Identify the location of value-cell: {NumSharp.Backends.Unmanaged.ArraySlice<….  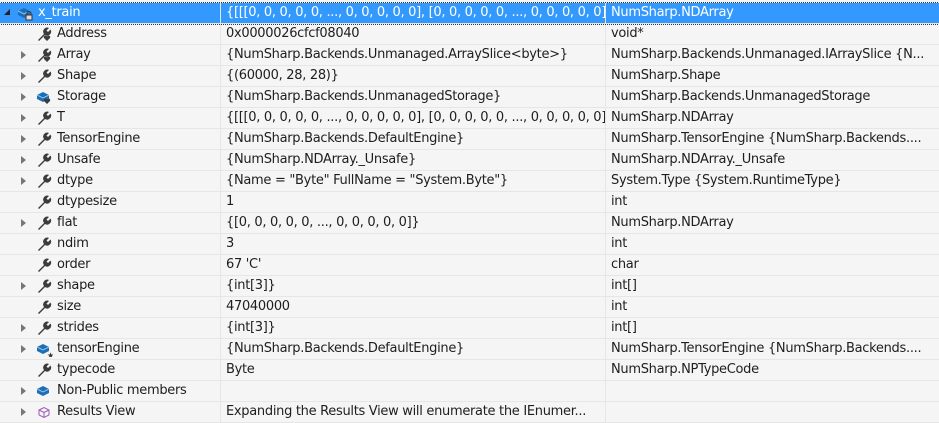
(413, 55).